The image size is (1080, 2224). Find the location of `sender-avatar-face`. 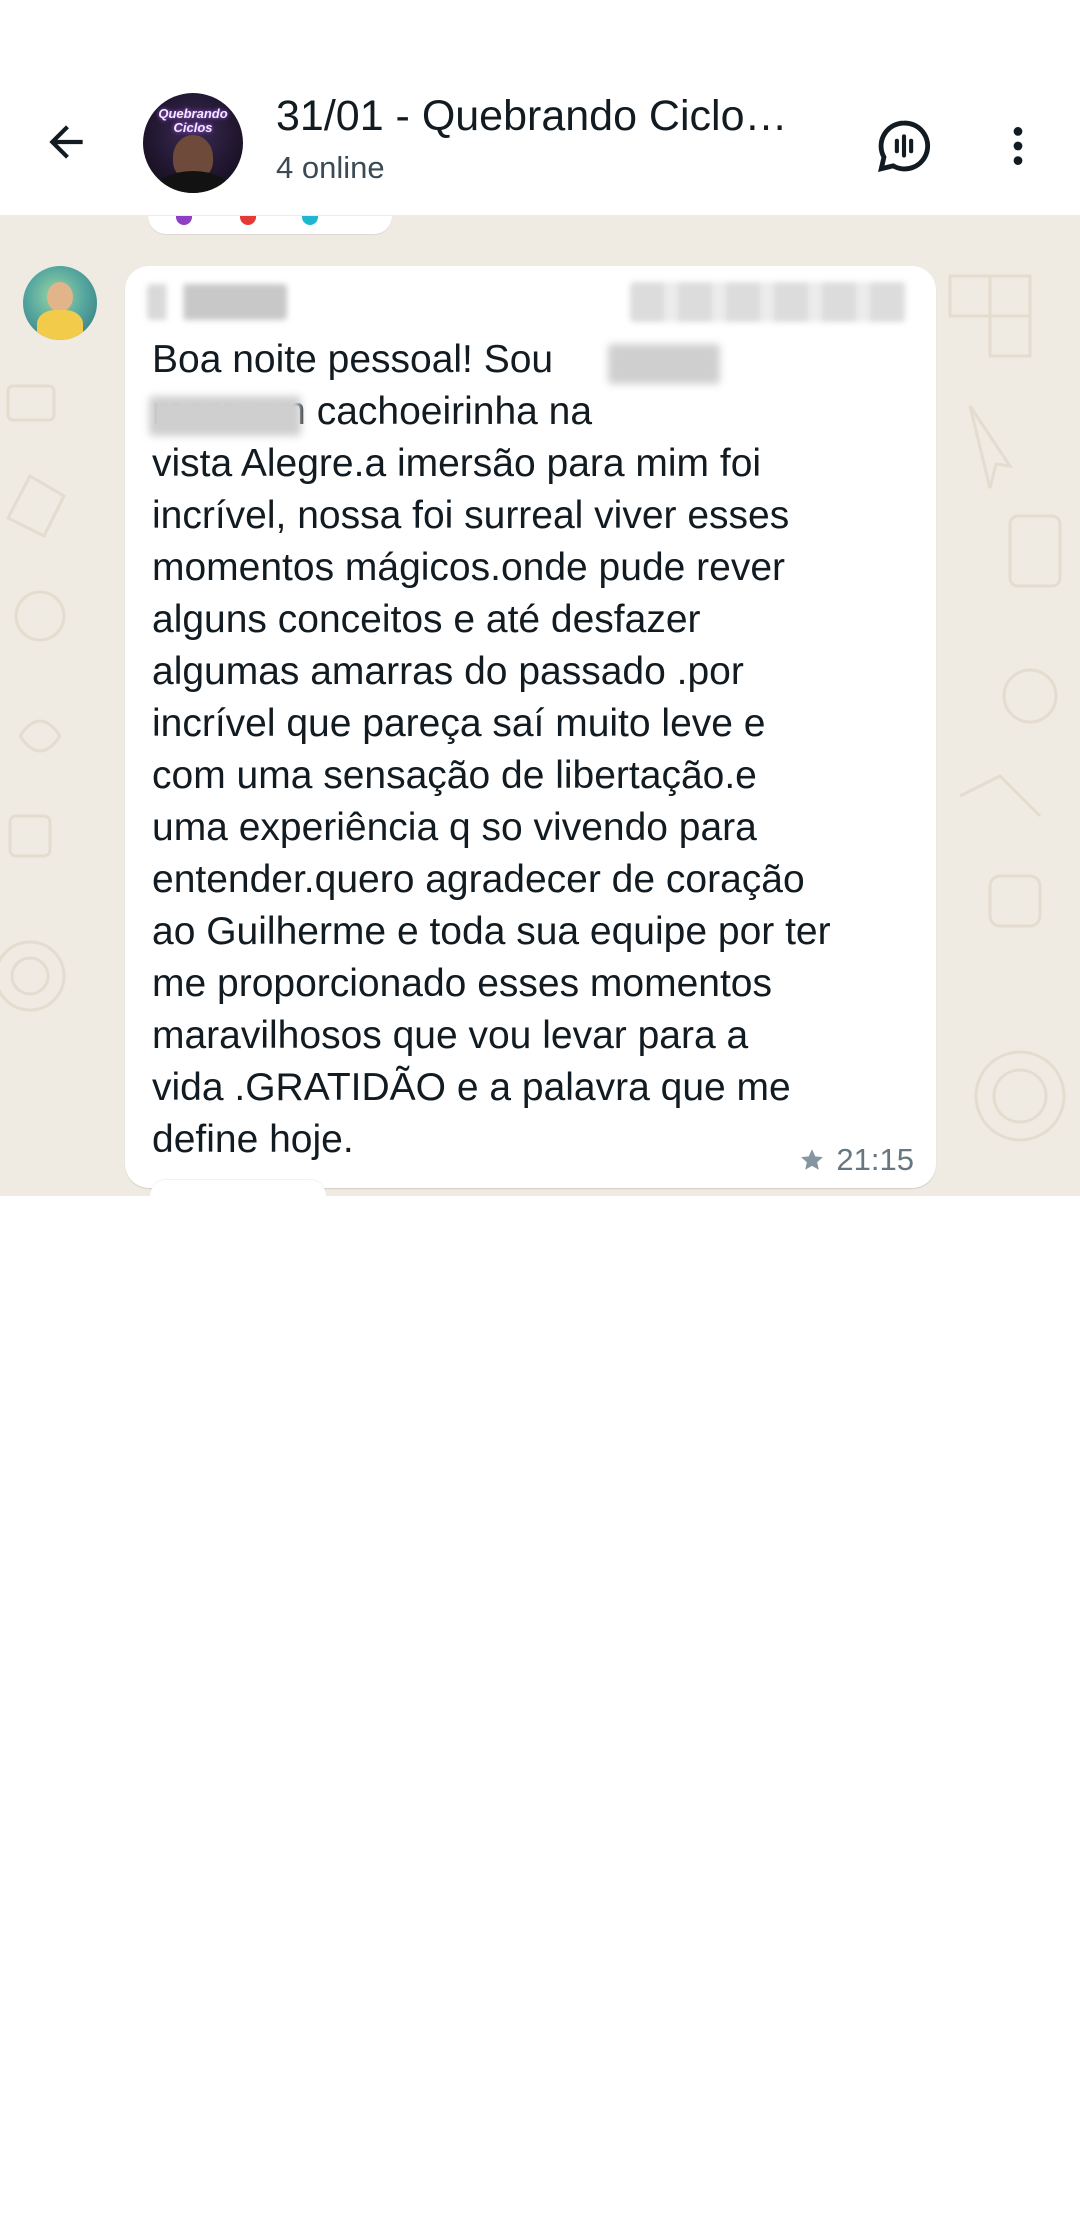

sender-avatar-face is located at coordinates (60, 297).